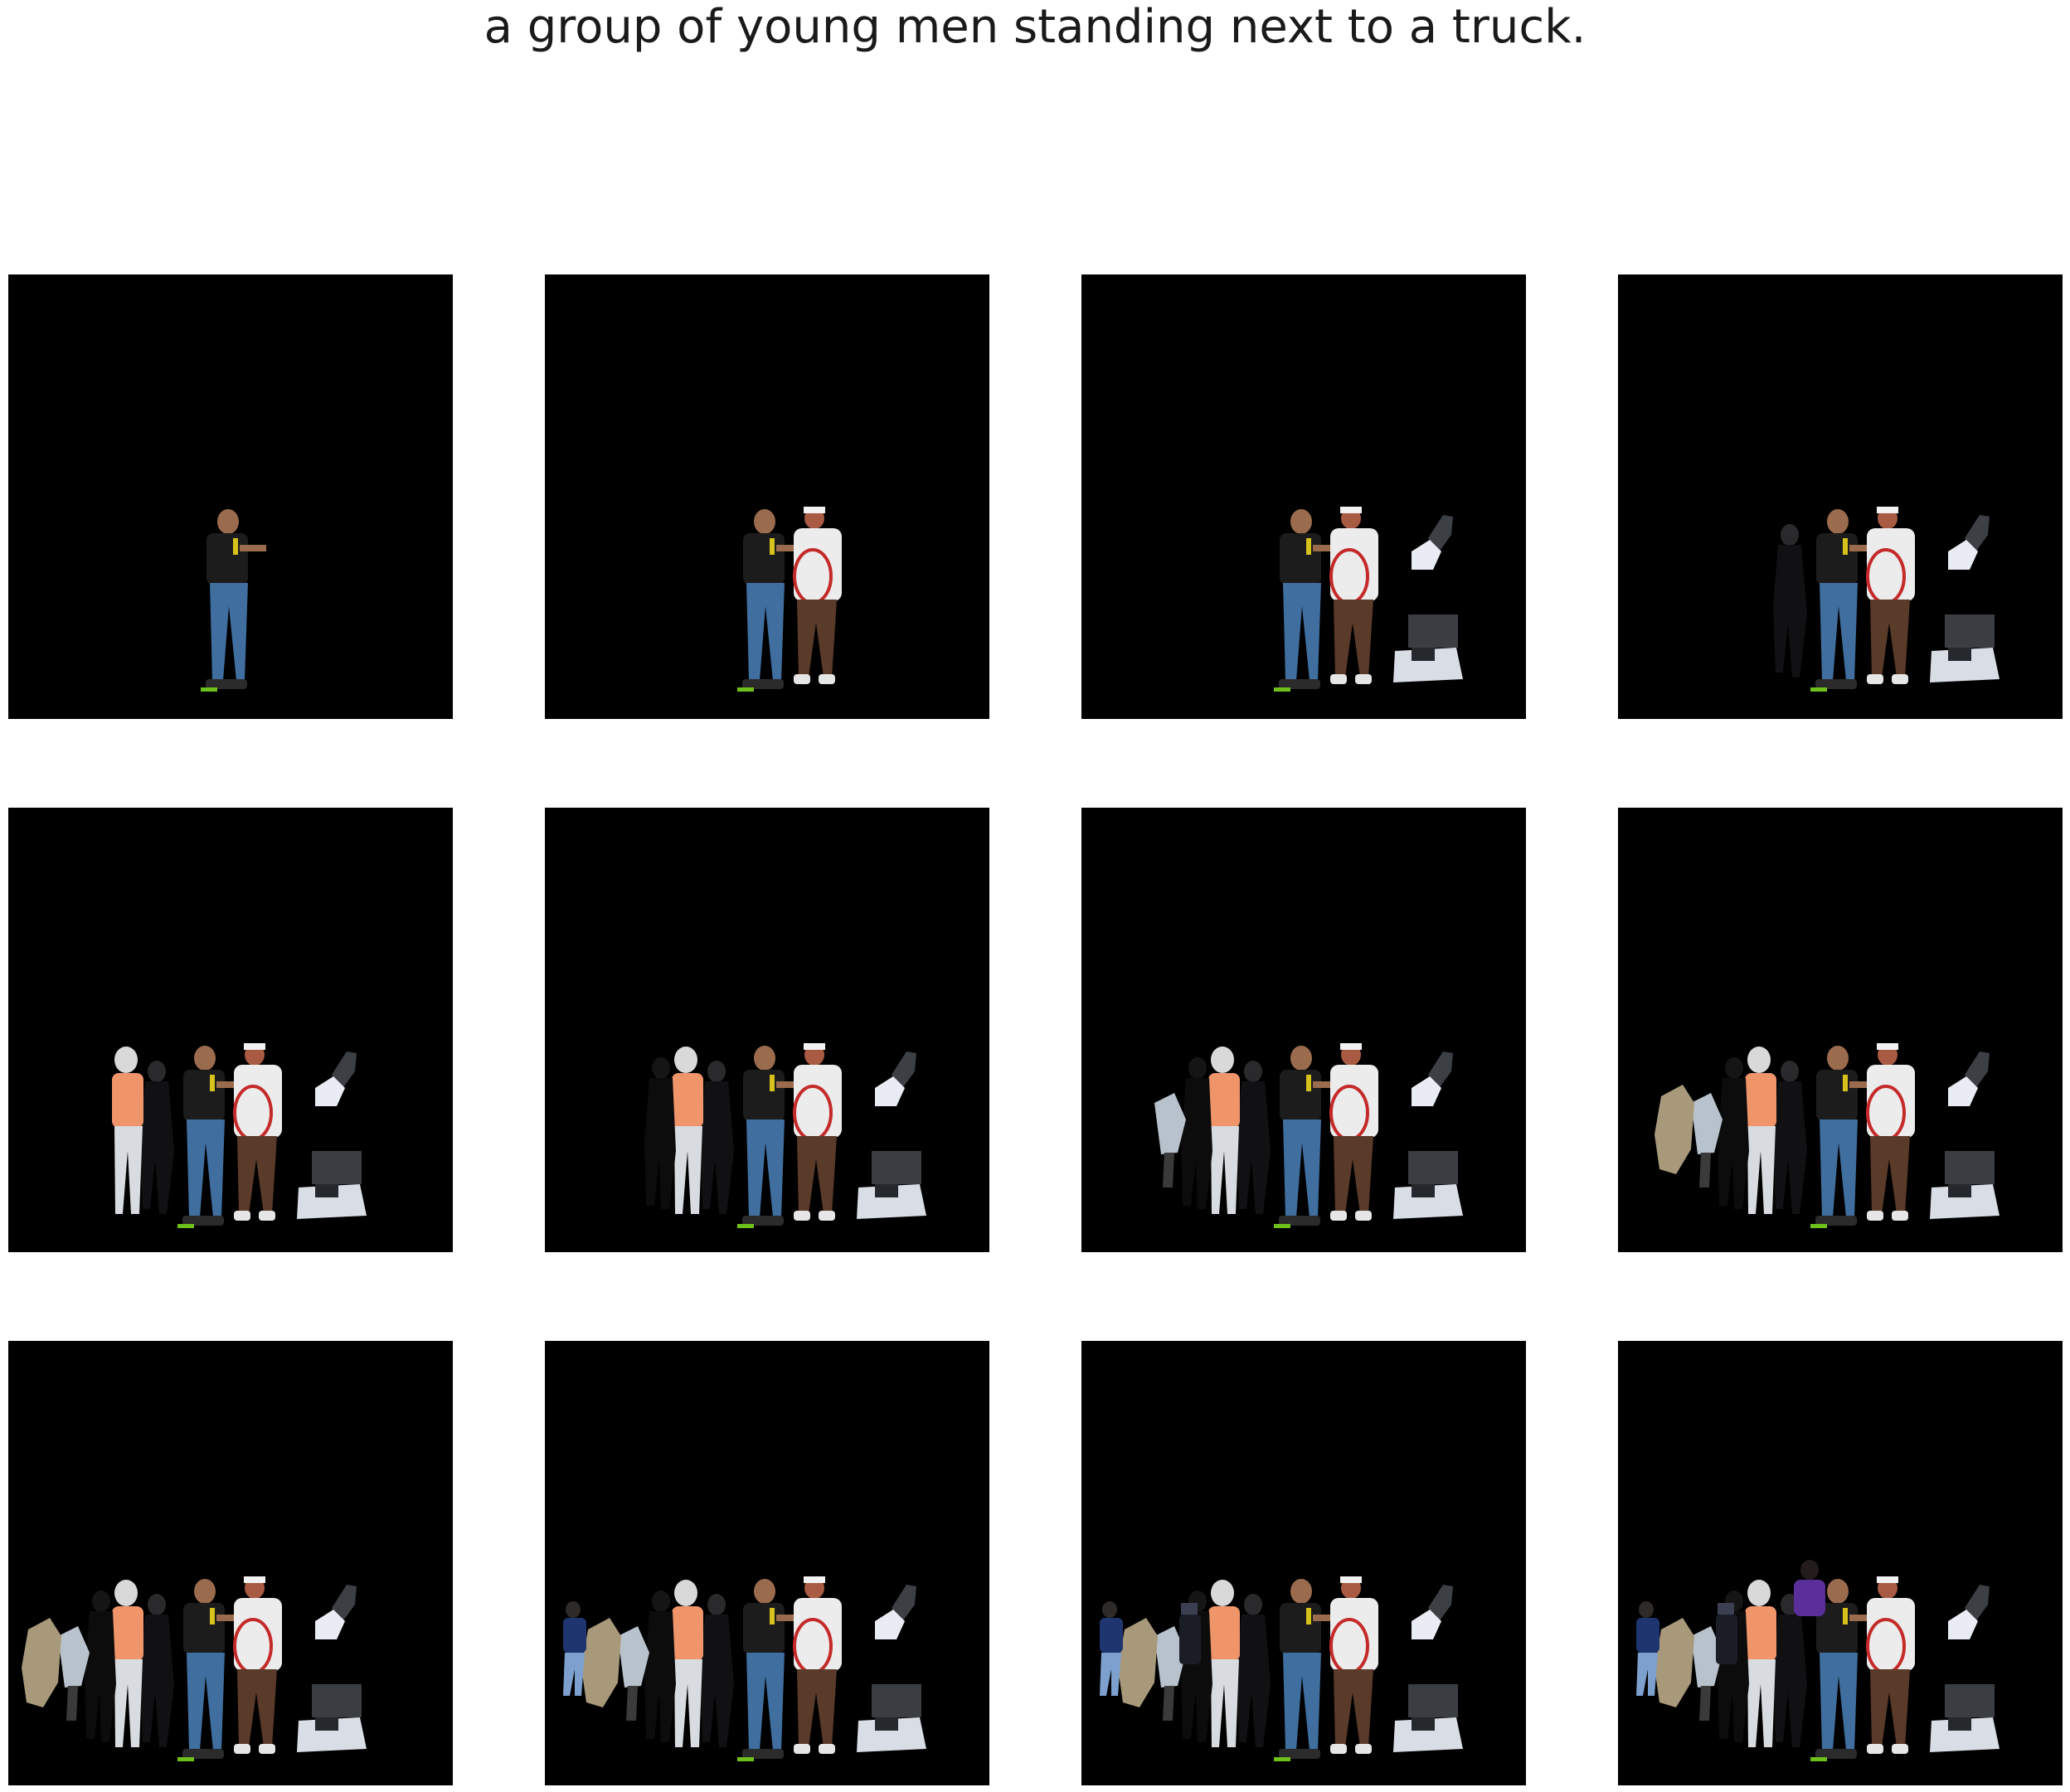  I want to click on panel-8-canvas, so click(1828, 1135).